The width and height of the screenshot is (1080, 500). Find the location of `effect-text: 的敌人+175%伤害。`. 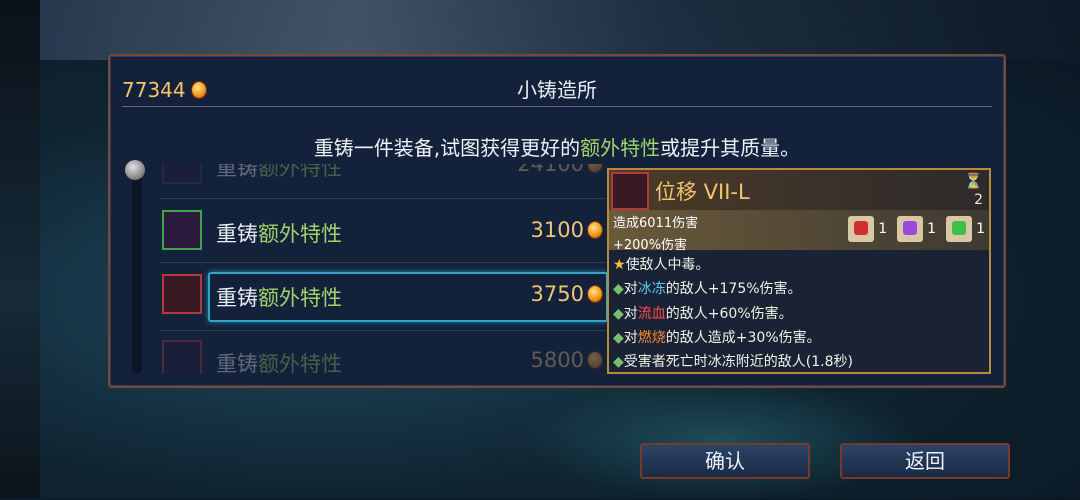

effect-text: 的敌人+175%伤害。 is located at coordinates (733, 289).